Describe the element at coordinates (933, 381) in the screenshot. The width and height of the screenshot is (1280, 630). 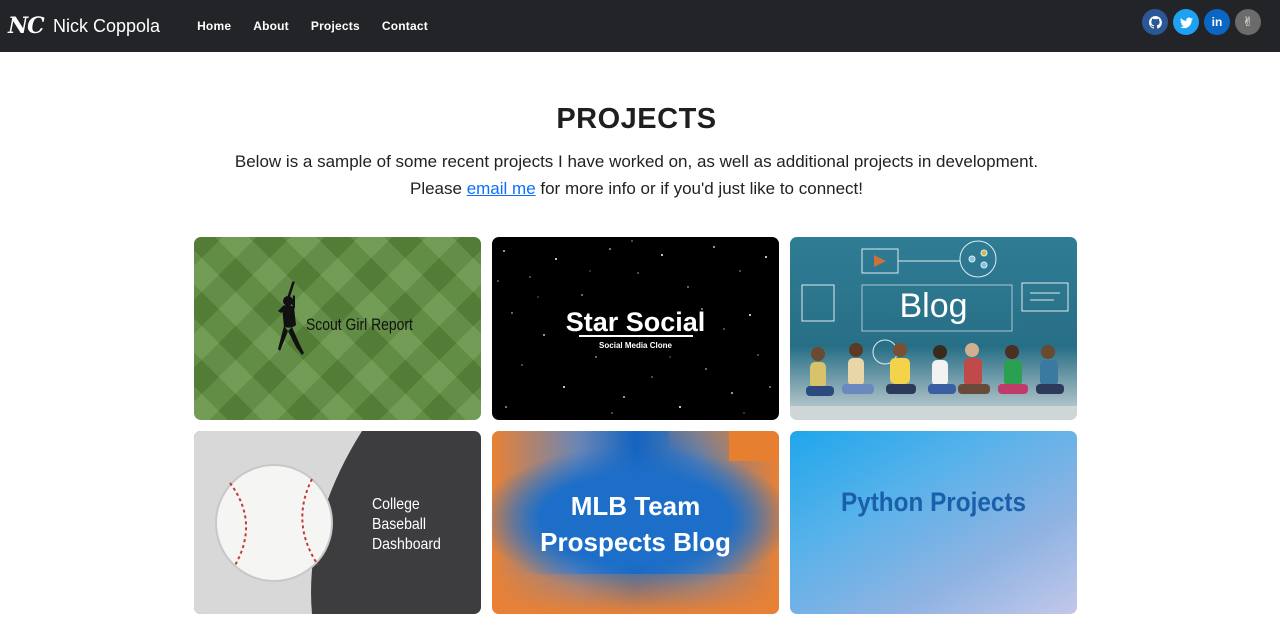
I see `people-illustration` at that location.